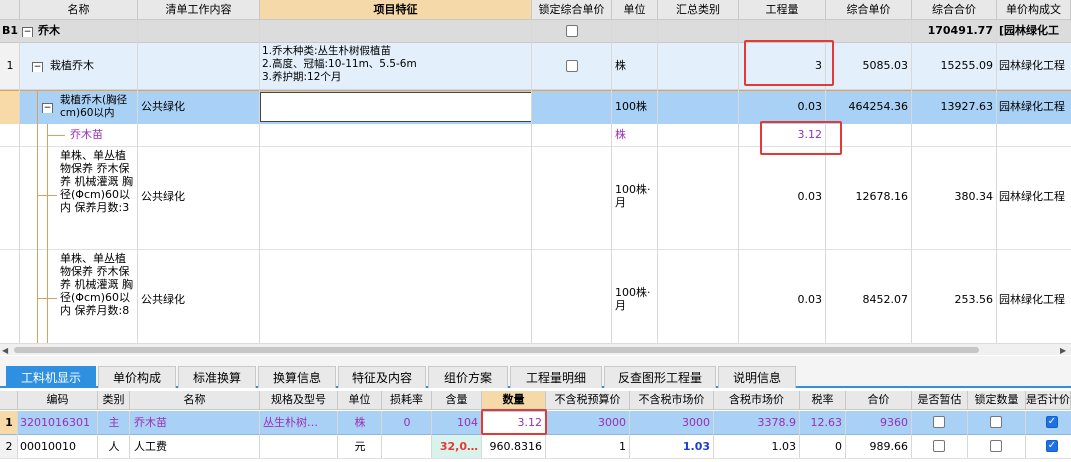 The height and width of the screenshot is (462, 1071). Describe the element at coordinates (757, 377) in the screenshot. I see `tab-description: 说明信息` at that location.